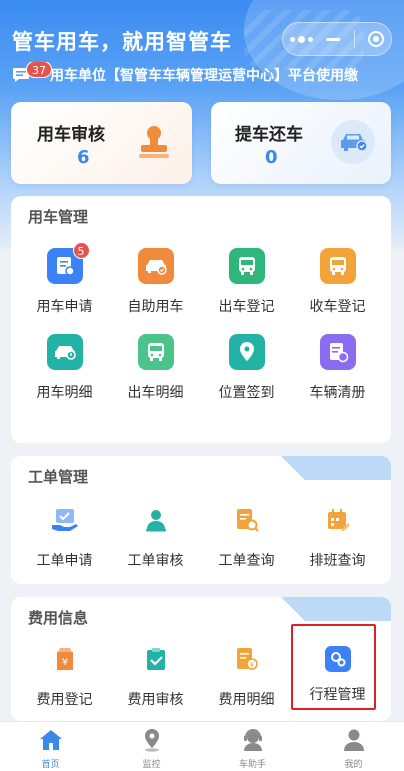  Describe the element at coordinates (252, 740) in the screenshot. I see `assistant-icon` at that location.